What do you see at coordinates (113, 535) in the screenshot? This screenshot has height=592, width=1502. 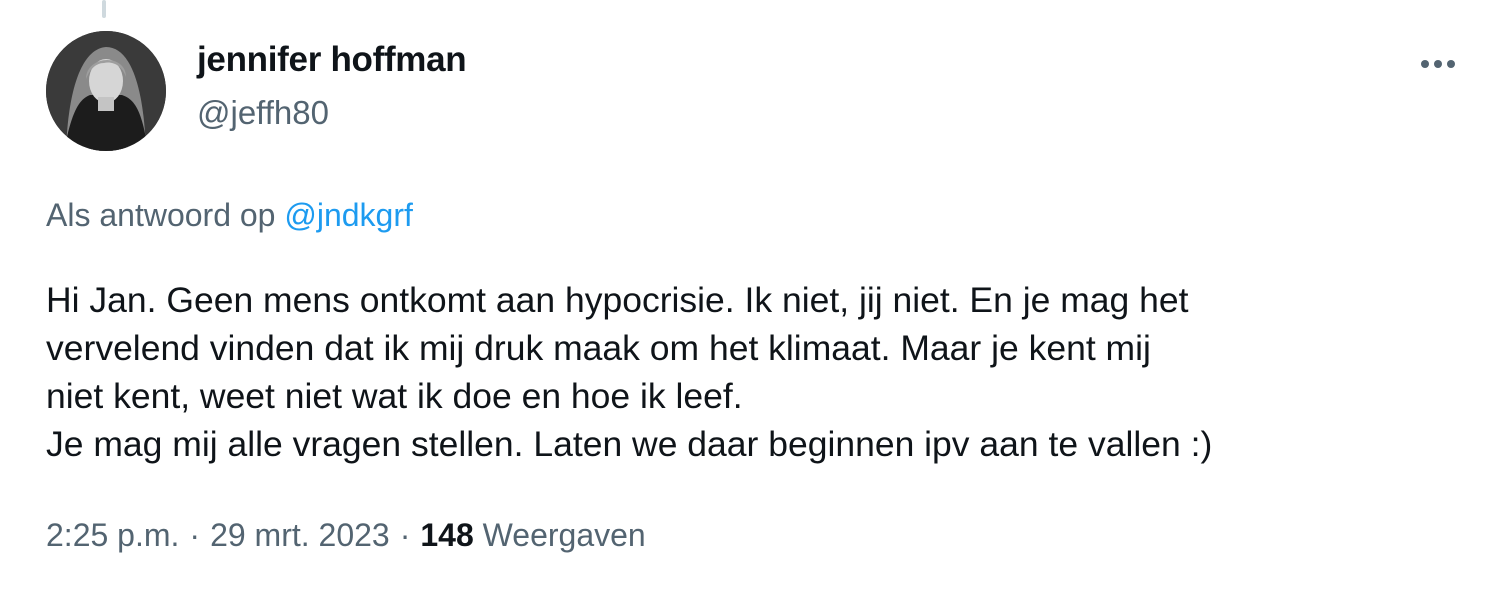 I see `tweet-time: 2:25 p.m.` at bounding box center [113, 535].